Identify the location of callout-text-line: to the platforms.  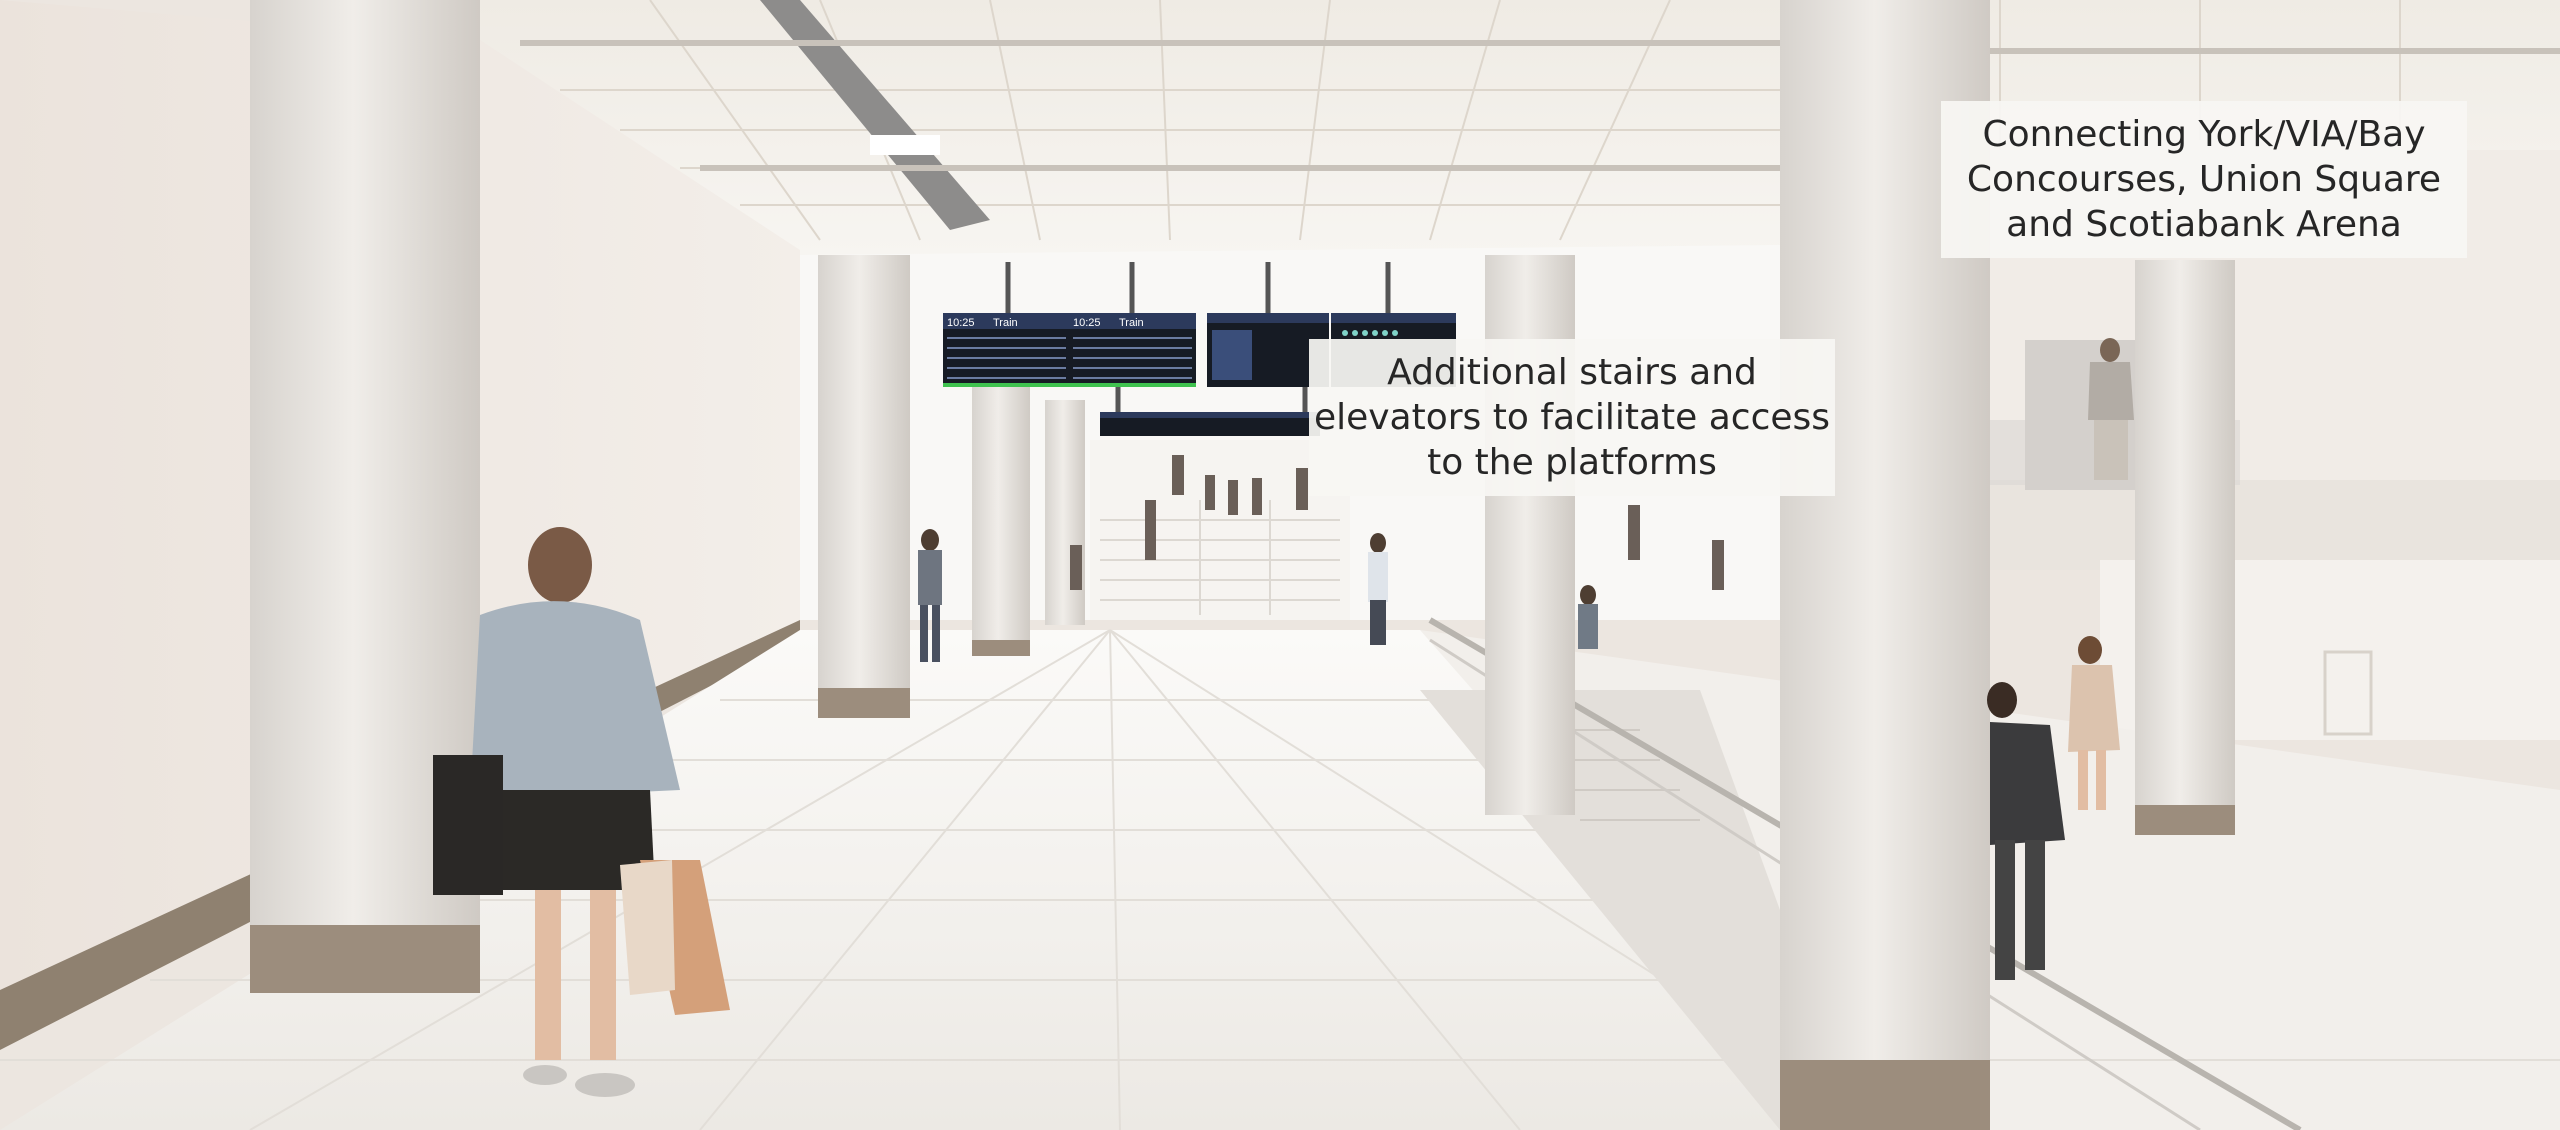
(1572, 462).